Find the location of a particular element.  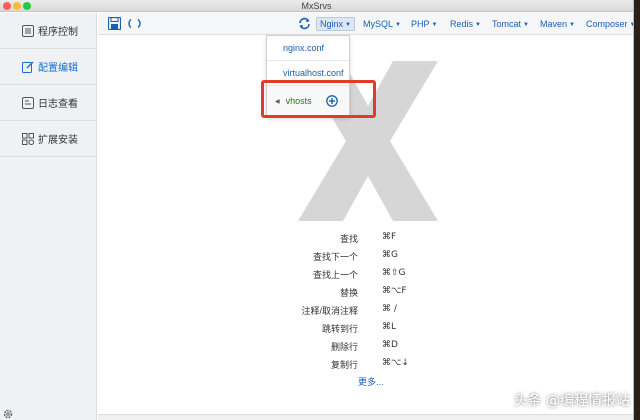

shortcut-row: 复制行 ⌘⌥↓ is located at coordinates (365, 364).